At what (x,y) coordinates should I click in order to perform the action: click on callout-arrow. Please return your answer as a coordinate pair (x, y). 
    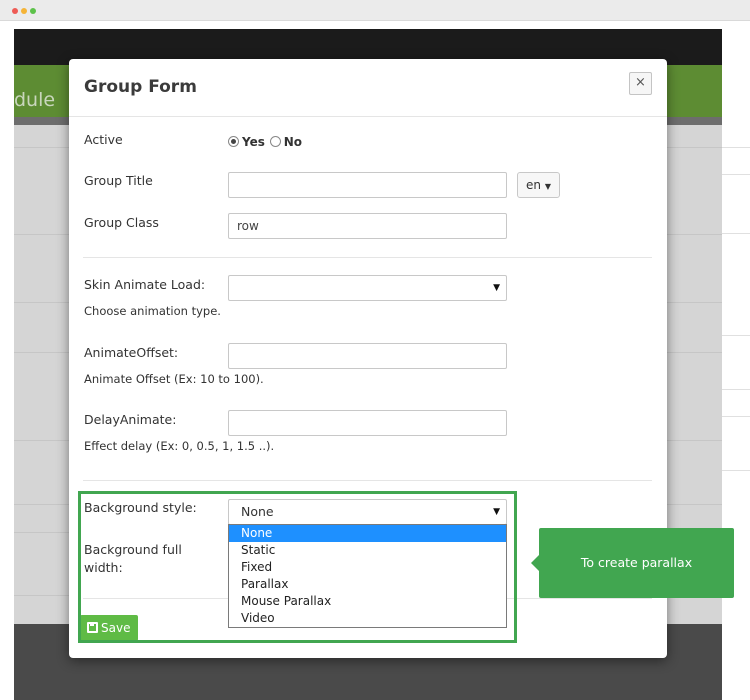
    Looking at the image, I should click on (535, 563).